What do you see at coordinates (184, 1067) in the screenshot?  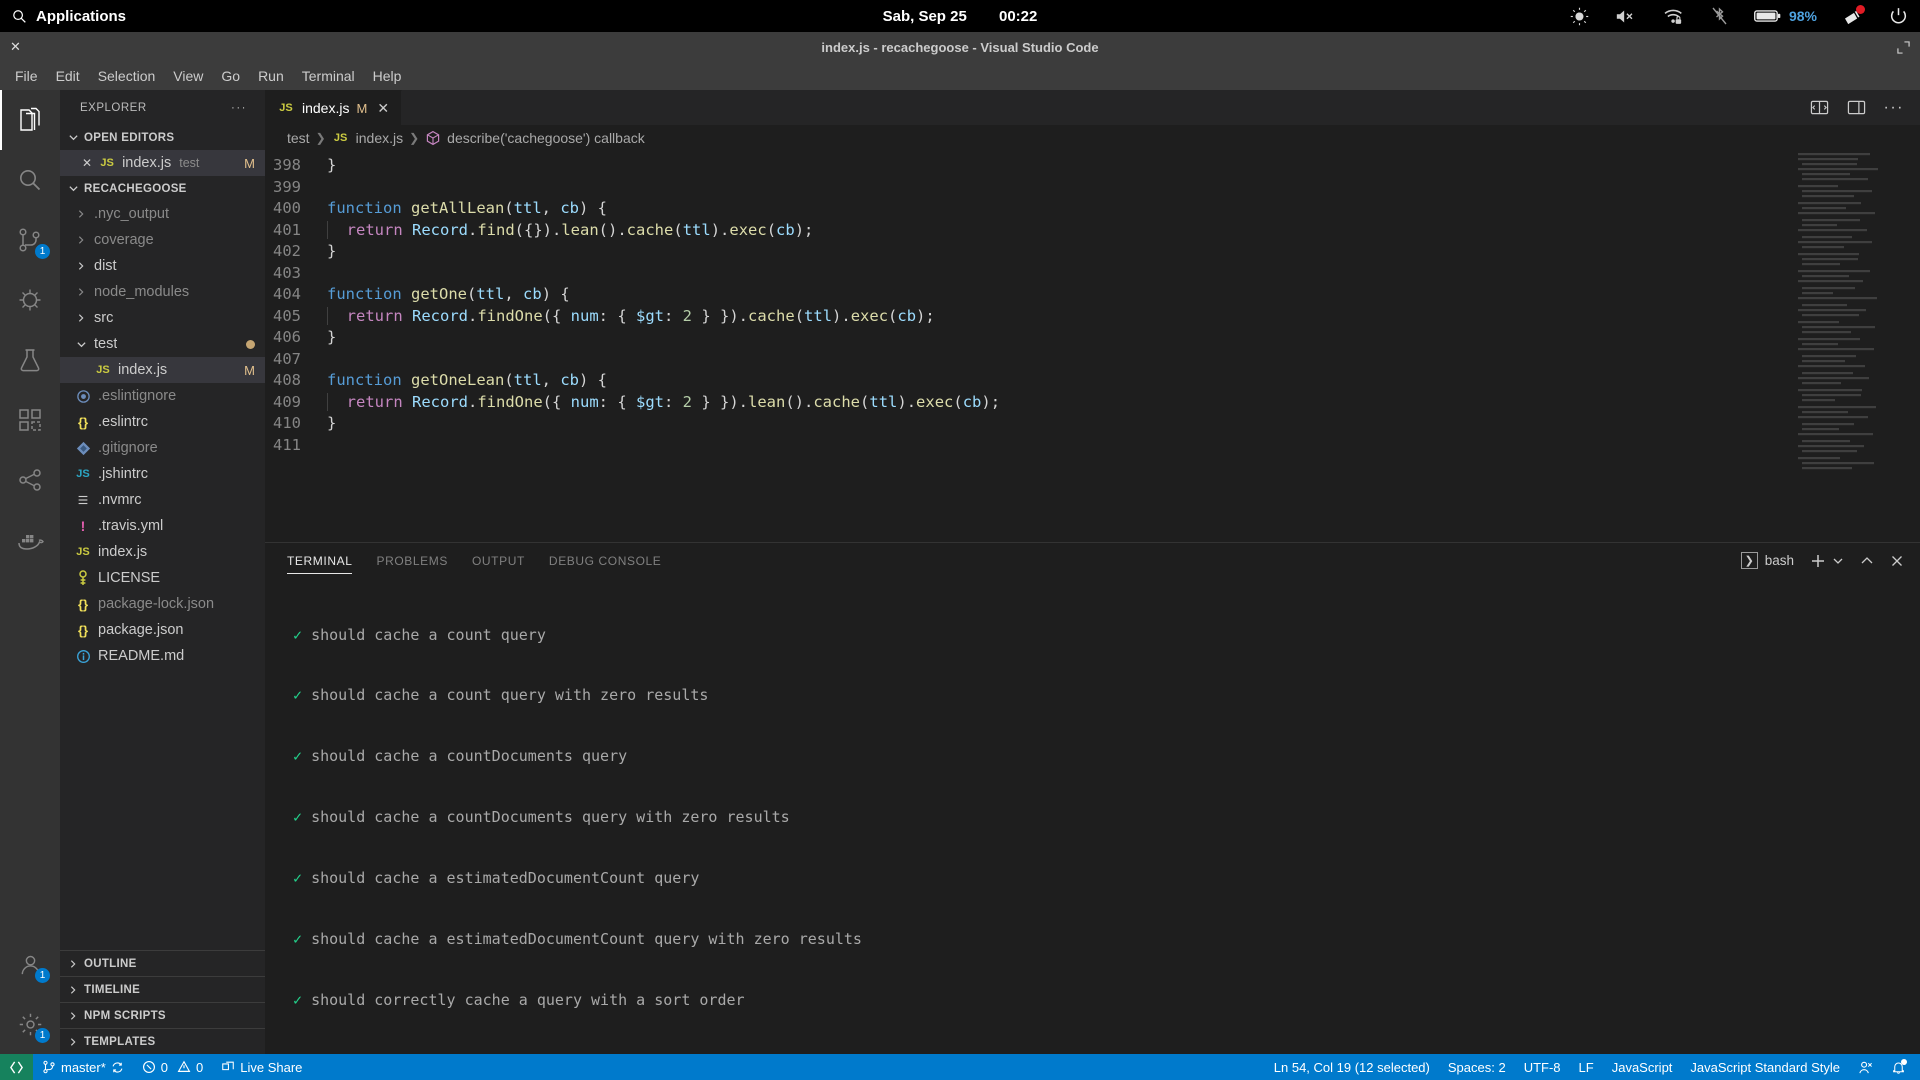 I see `warning-icon` at bounding box center [184, 1067].